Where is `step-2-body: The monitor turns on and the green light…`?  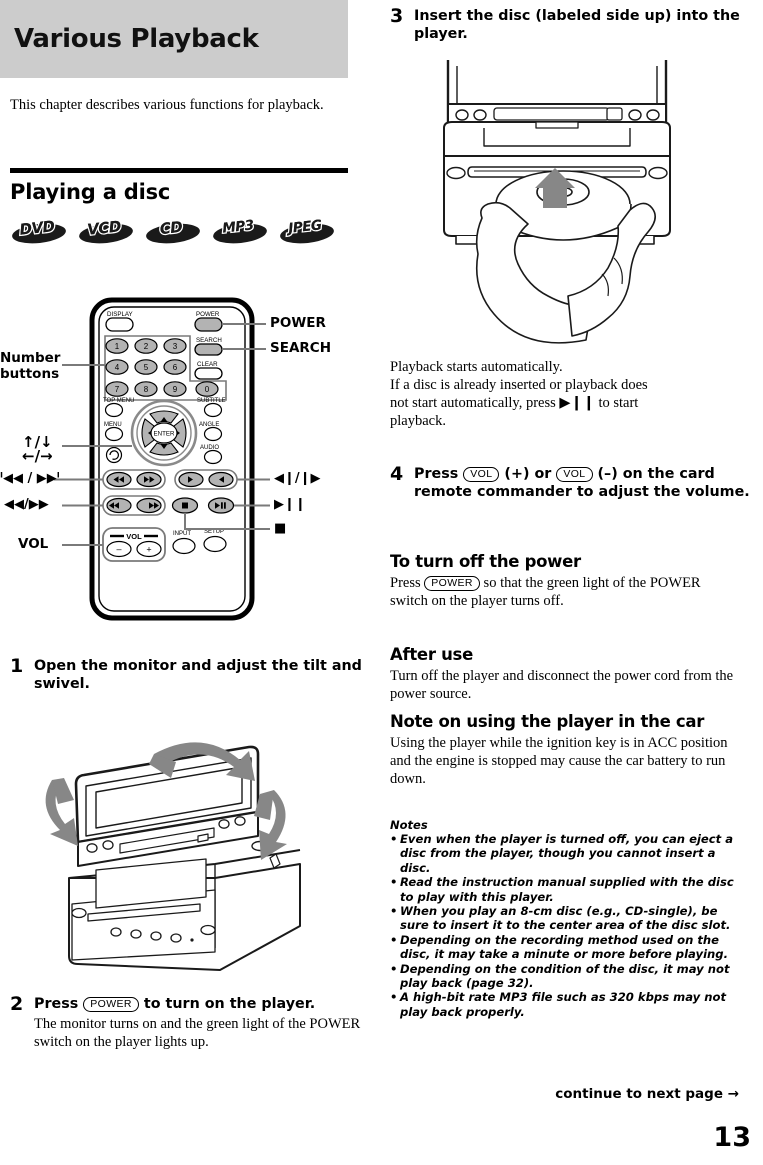
step-2-body: The monitor turns on and the green light… is located at coordinates (197, 1032).